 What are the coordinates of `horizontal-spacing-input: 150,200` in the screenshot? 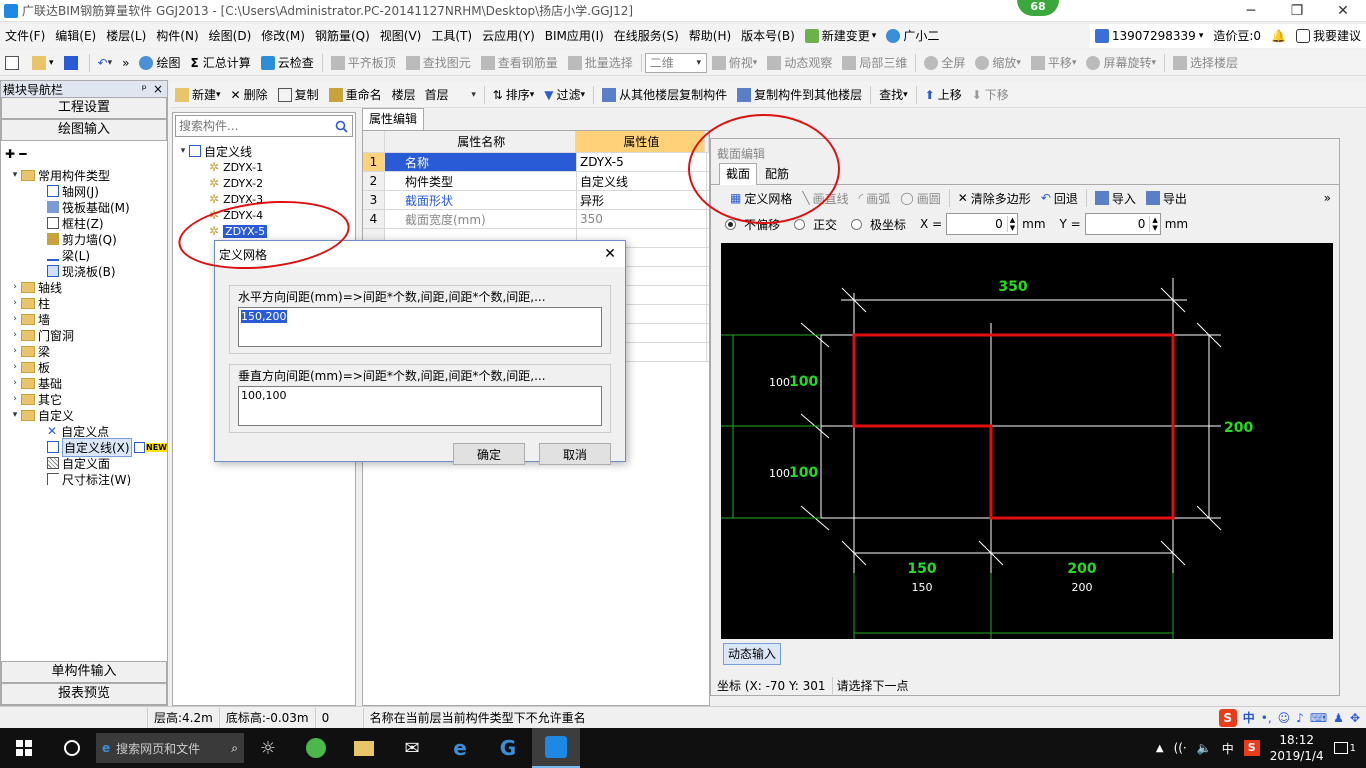 It's located at (420, 327).